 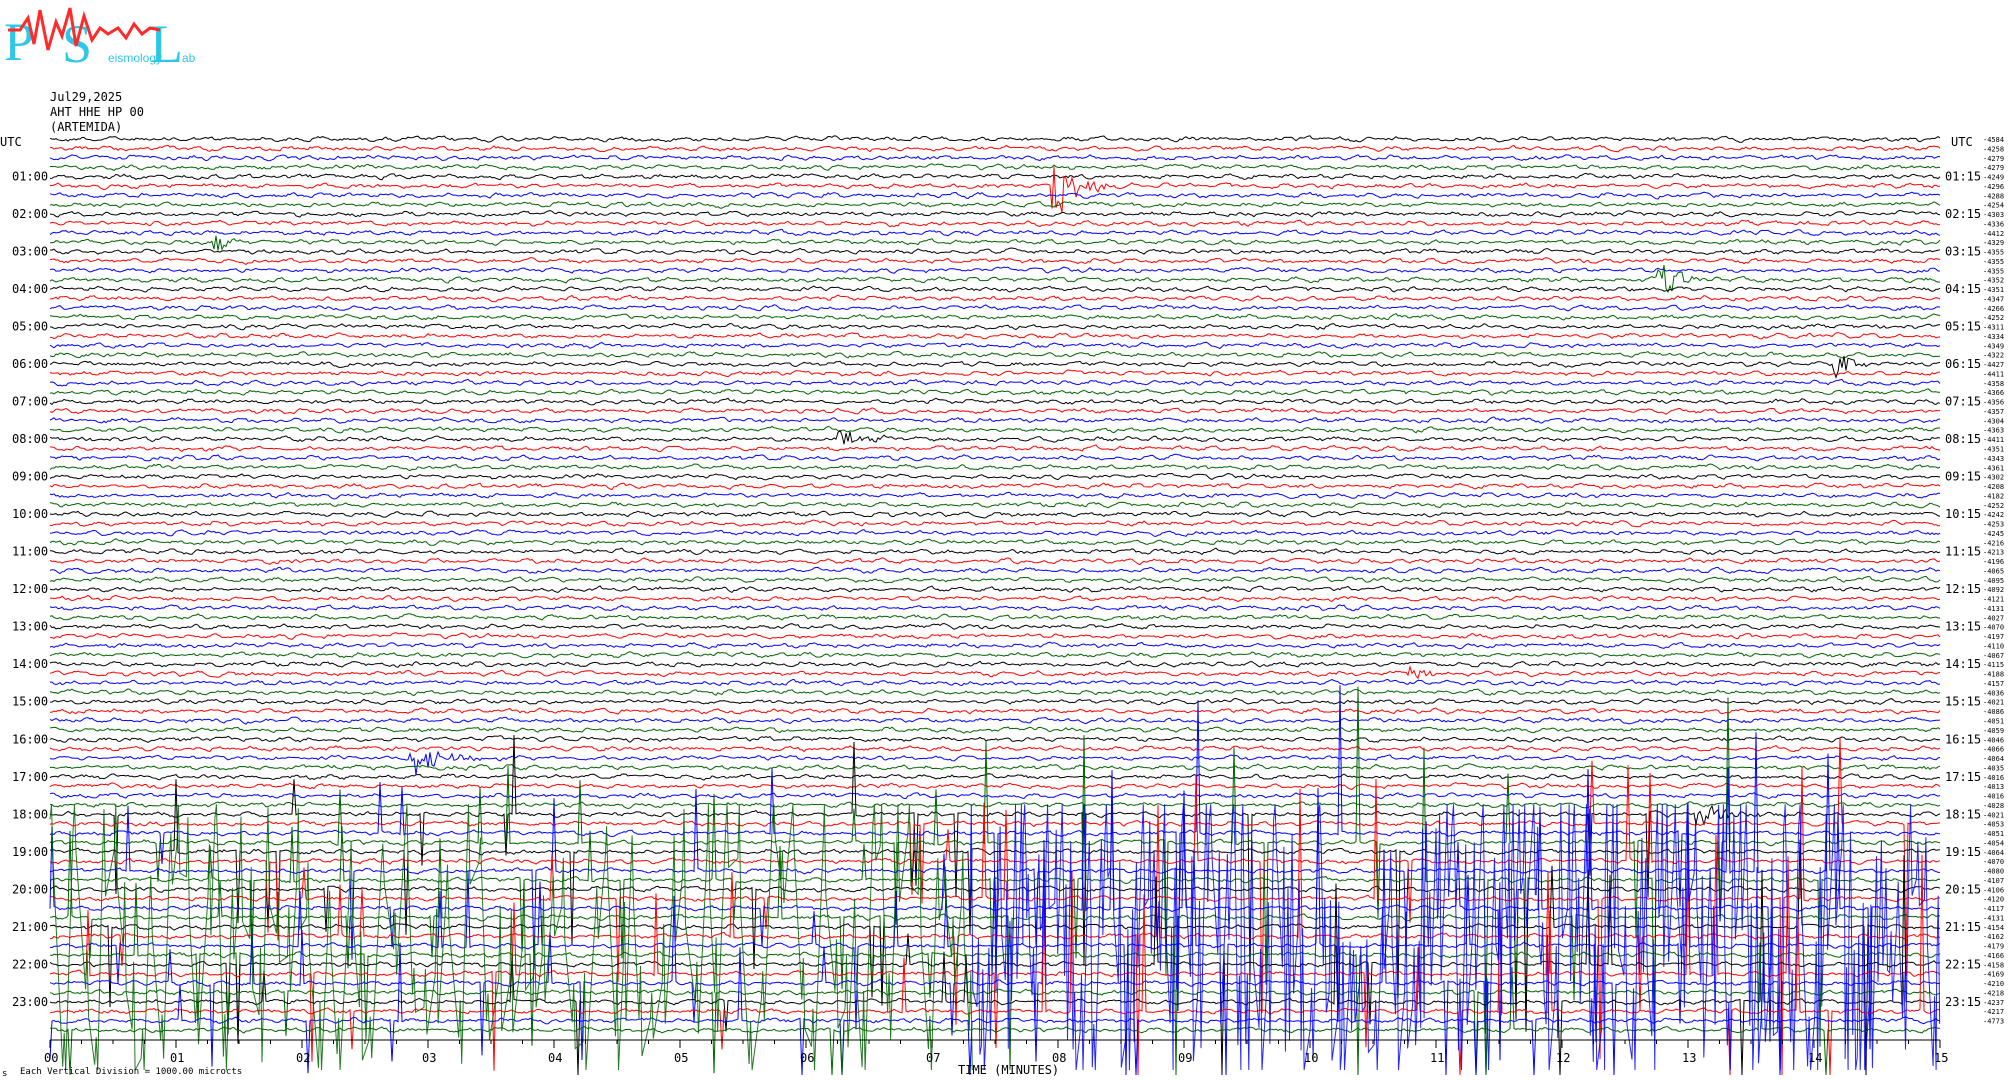 What do you see at coordinates (1993, 919) in the screenshot?
I see `trace-offset-label: -4131` at bounding box center [1993, 919].